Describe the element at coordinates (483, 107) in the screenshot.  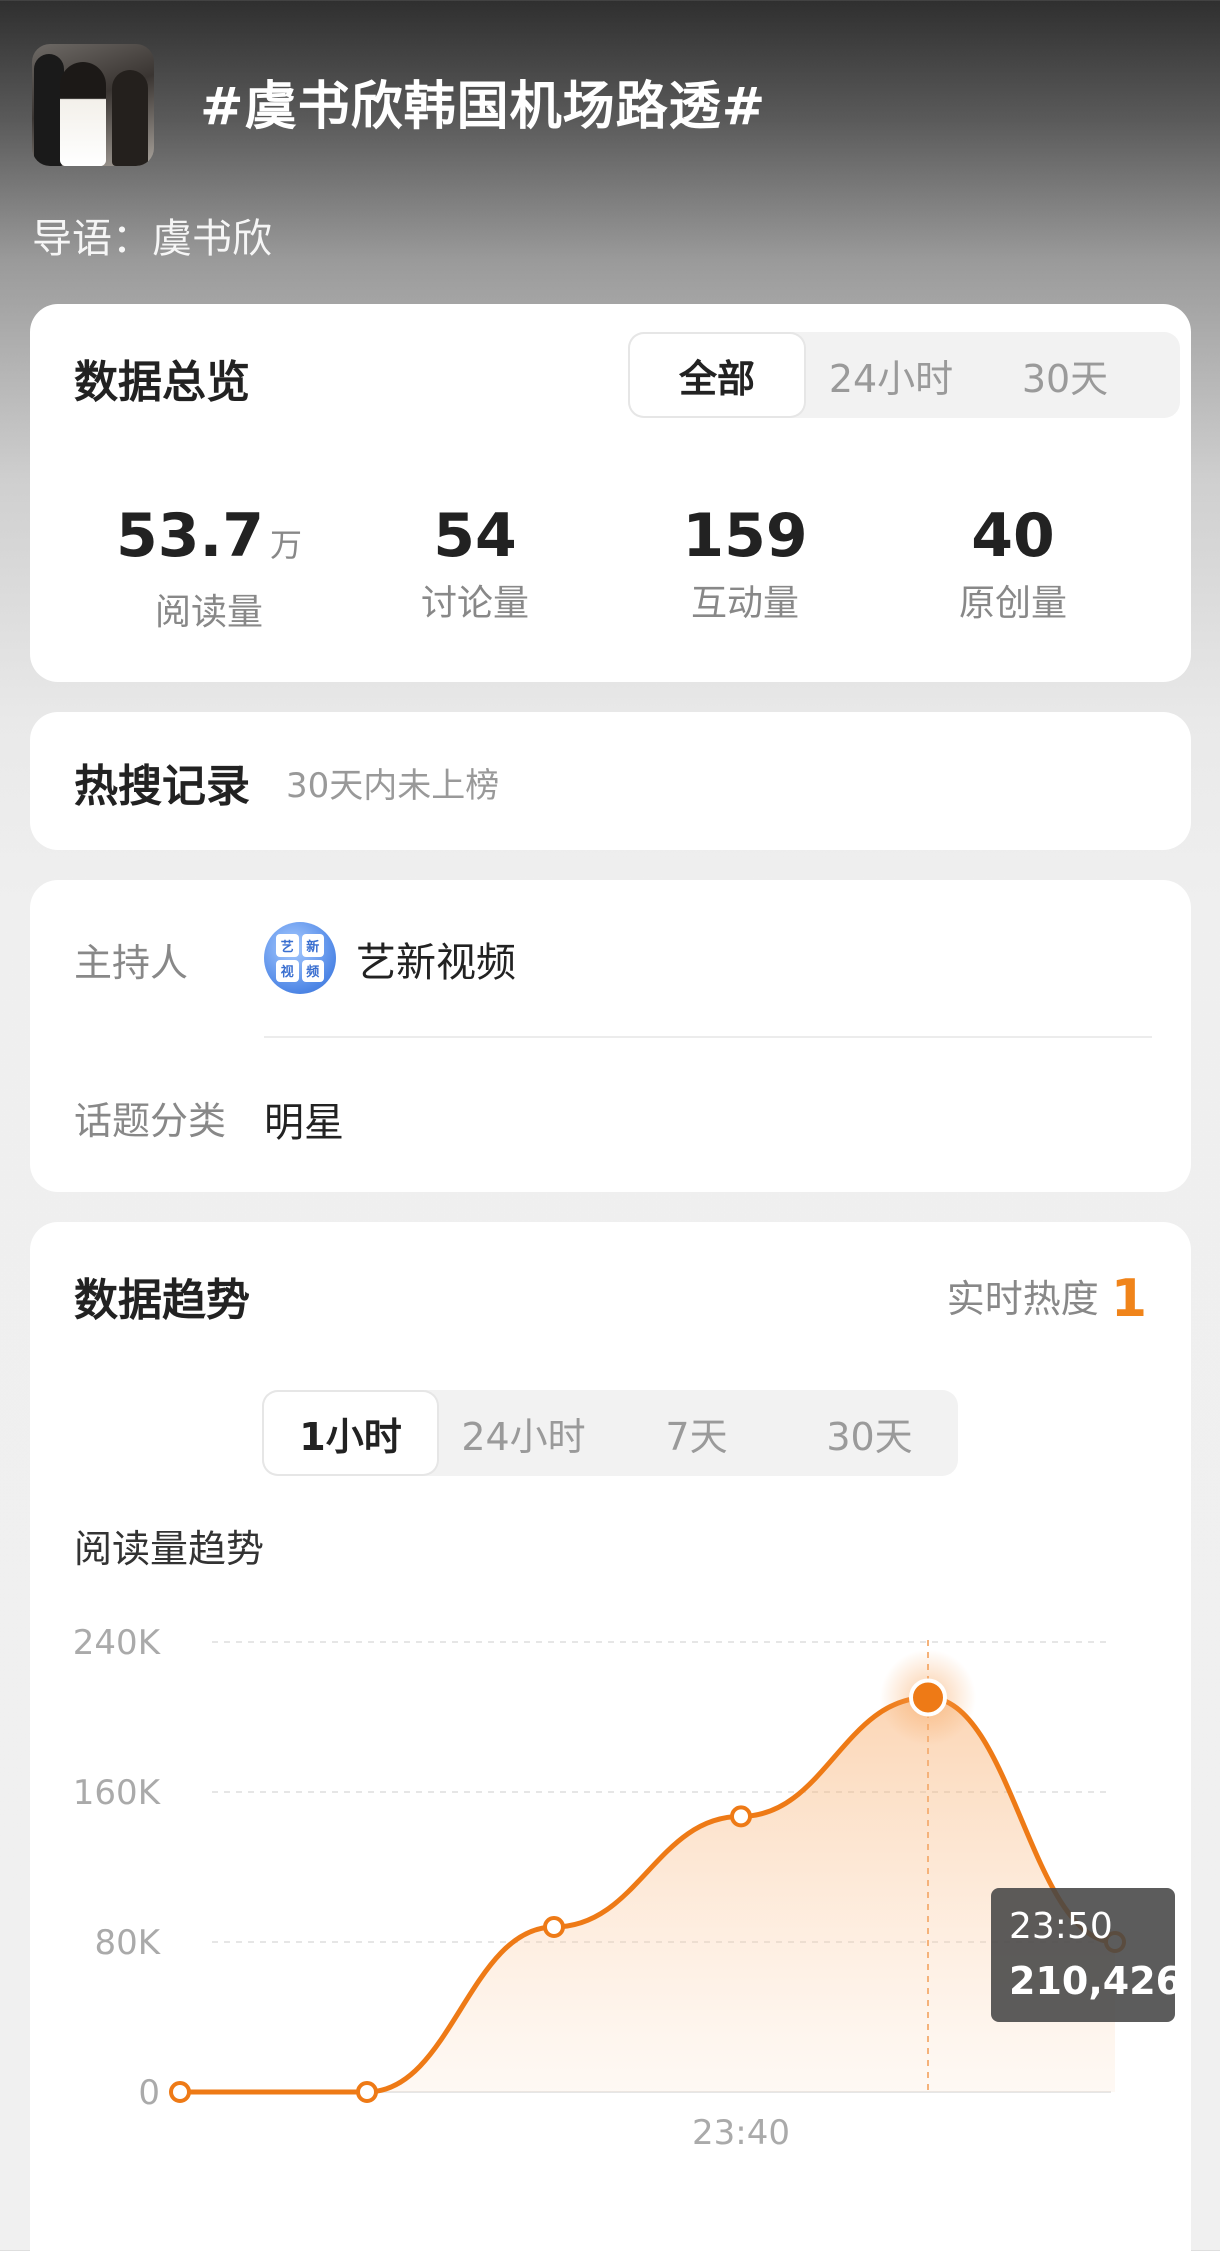
I see `topic-title: #虞书欣韩国机场路透#` at that location.